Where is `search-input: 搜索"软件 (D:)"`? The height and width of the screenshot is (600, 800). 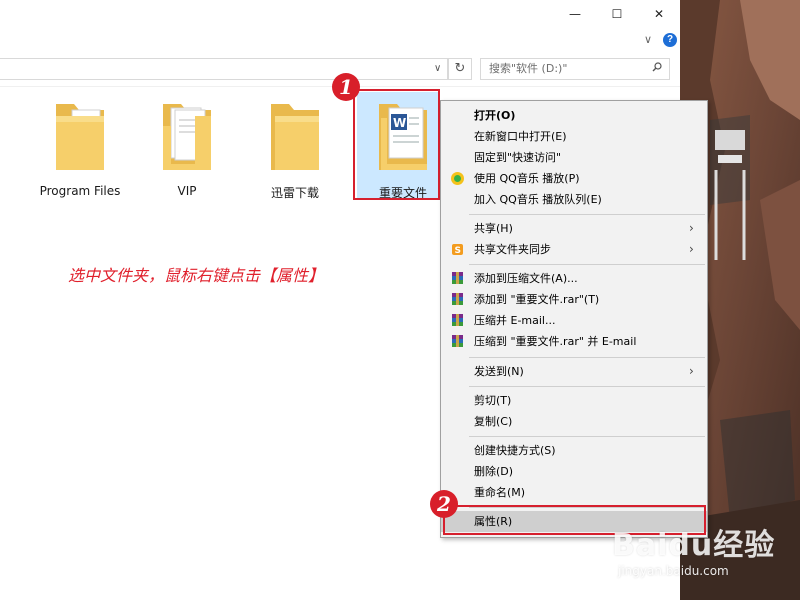 search-input: 搜索"软件 (D:)" is located at coordinates (575, 69).